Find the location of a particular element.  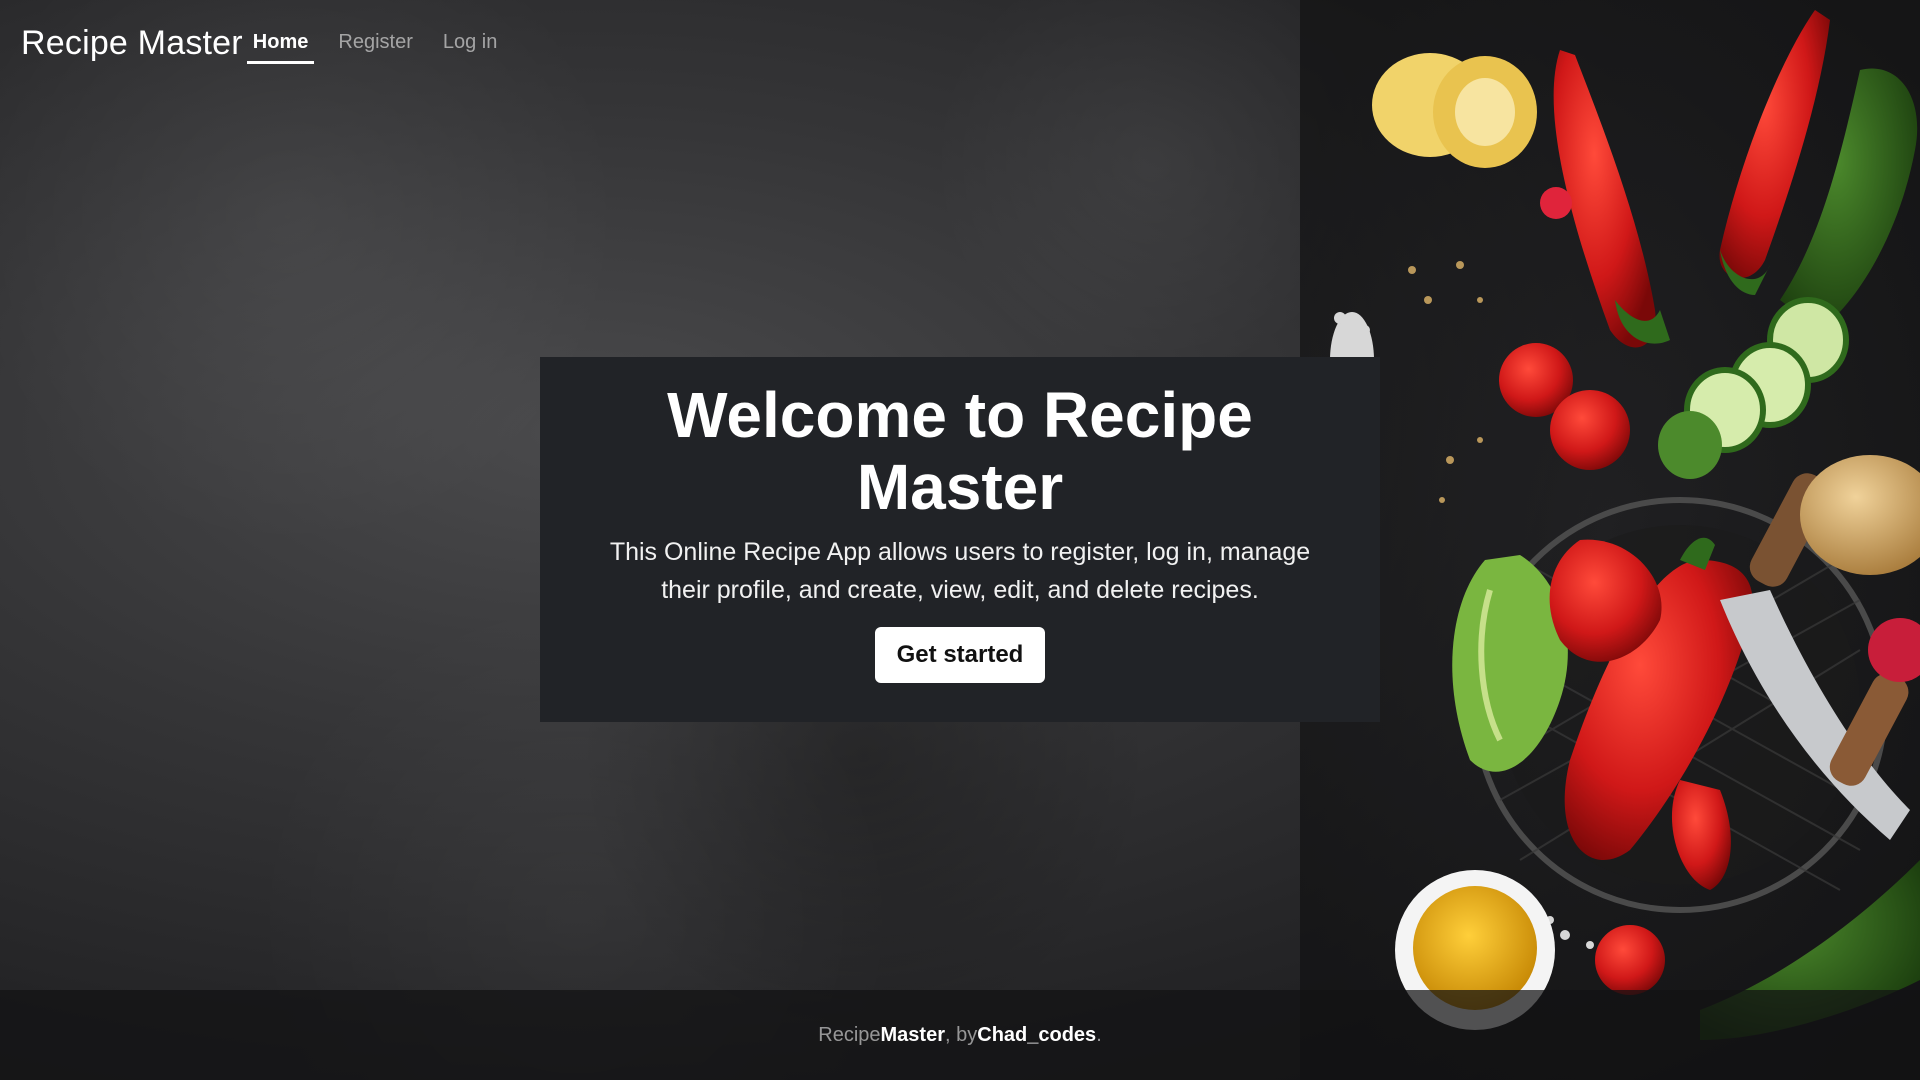

footer-suffix: . is located at coordinates (1099, 1034).